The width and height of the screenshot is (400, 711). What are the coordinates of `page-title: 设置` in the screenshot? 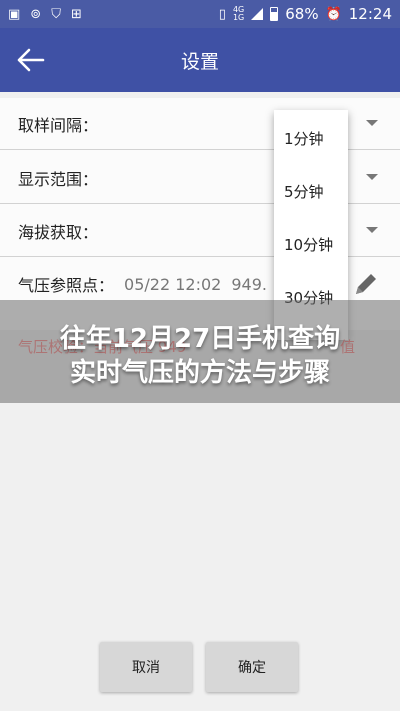 It's located at (199, 61).